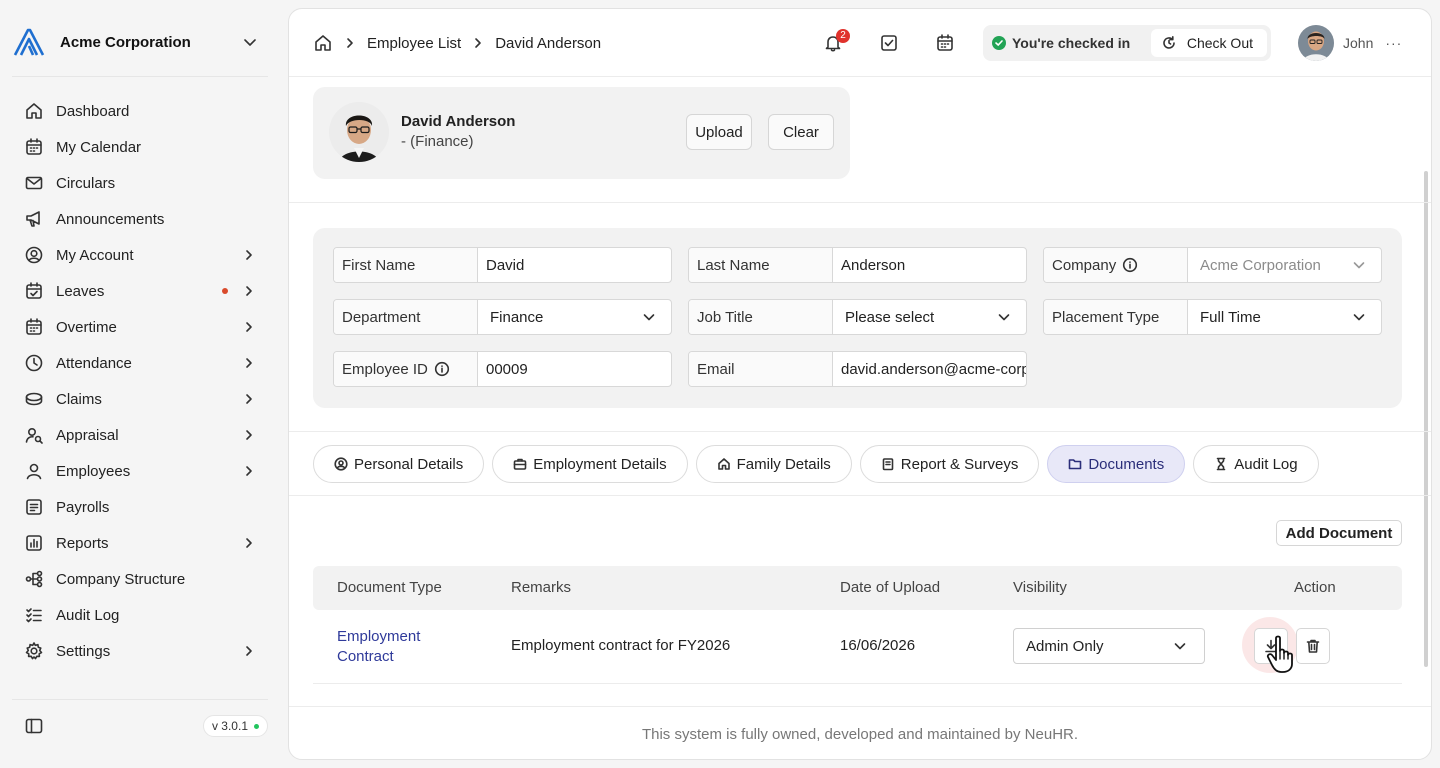  What do you see at coordinates (406, 317) in the screenshot?
I see `department-label: Department` at bounding box center [406, 317].